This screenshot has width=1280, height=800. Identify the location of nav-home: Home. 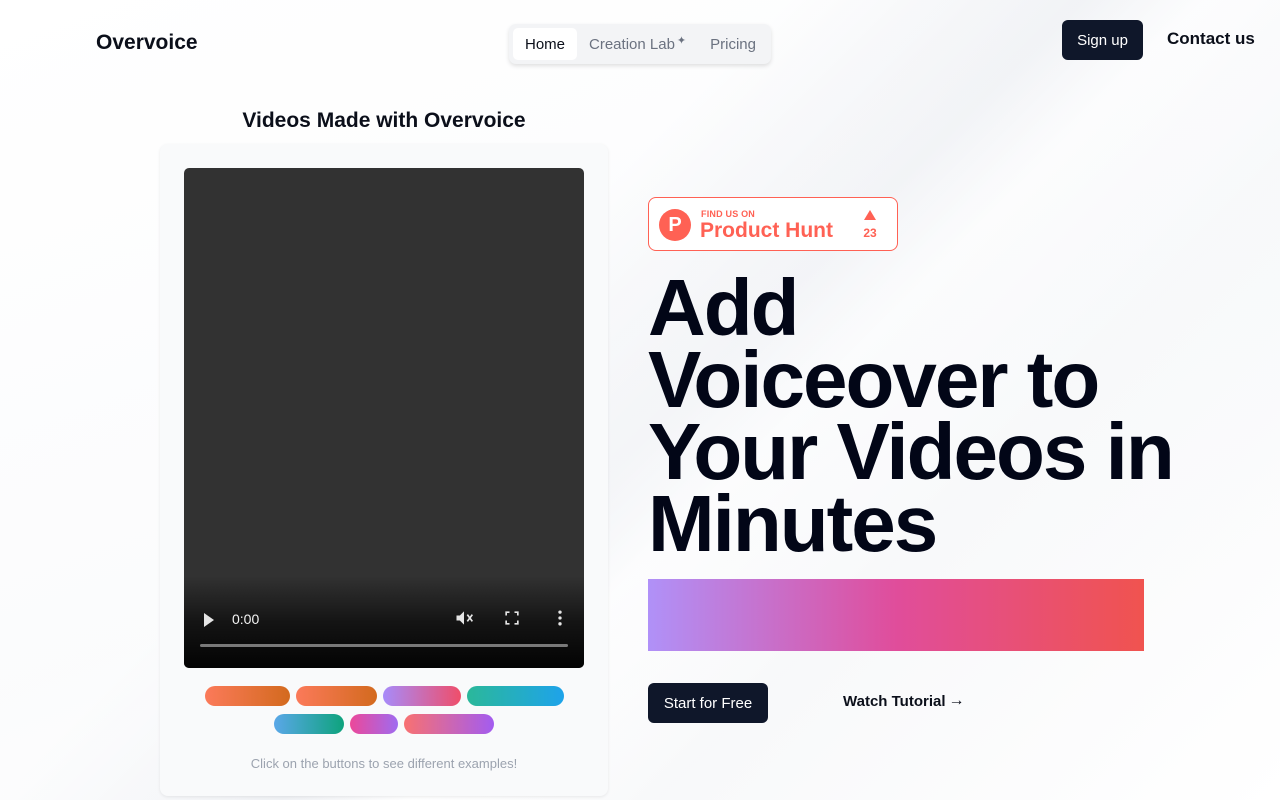
(545, 44).